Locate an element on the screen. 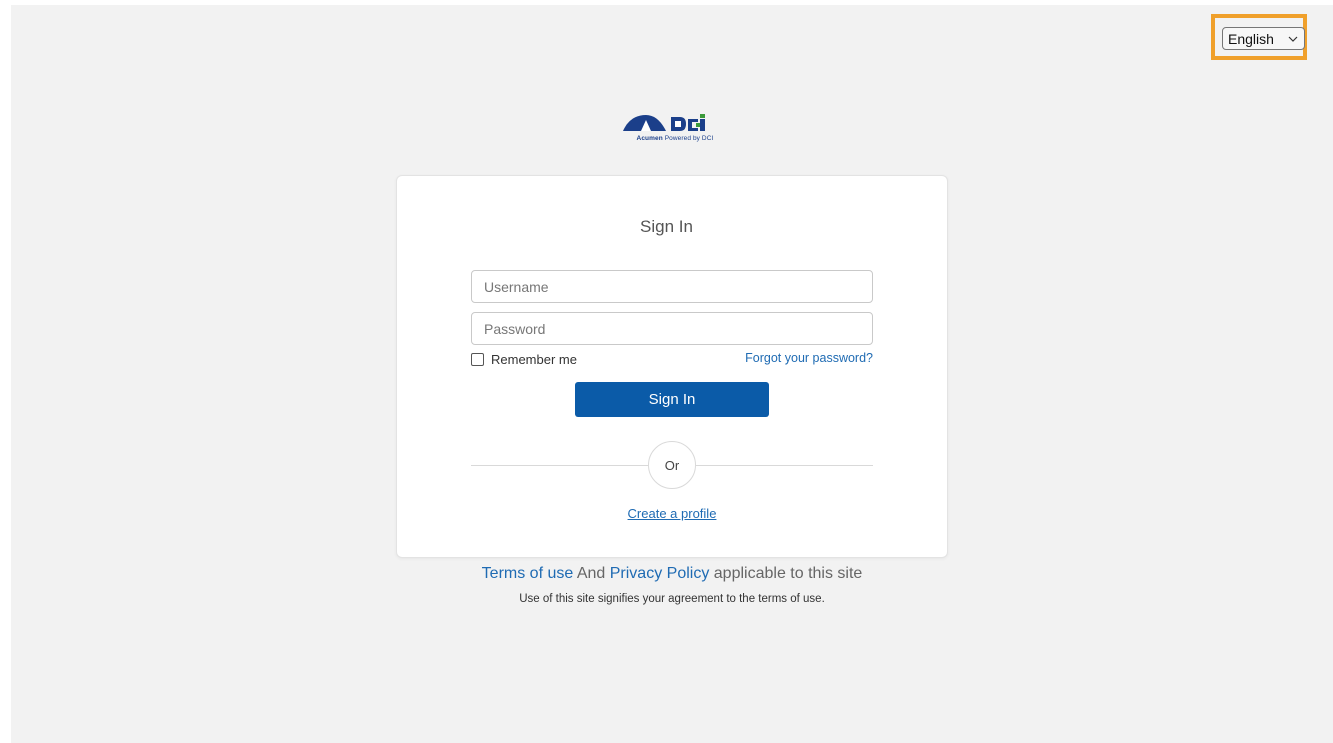 The width and height of the screenshot is (1333, 743). logo-brand-text: Acumen is located at coordinates (649, 138).